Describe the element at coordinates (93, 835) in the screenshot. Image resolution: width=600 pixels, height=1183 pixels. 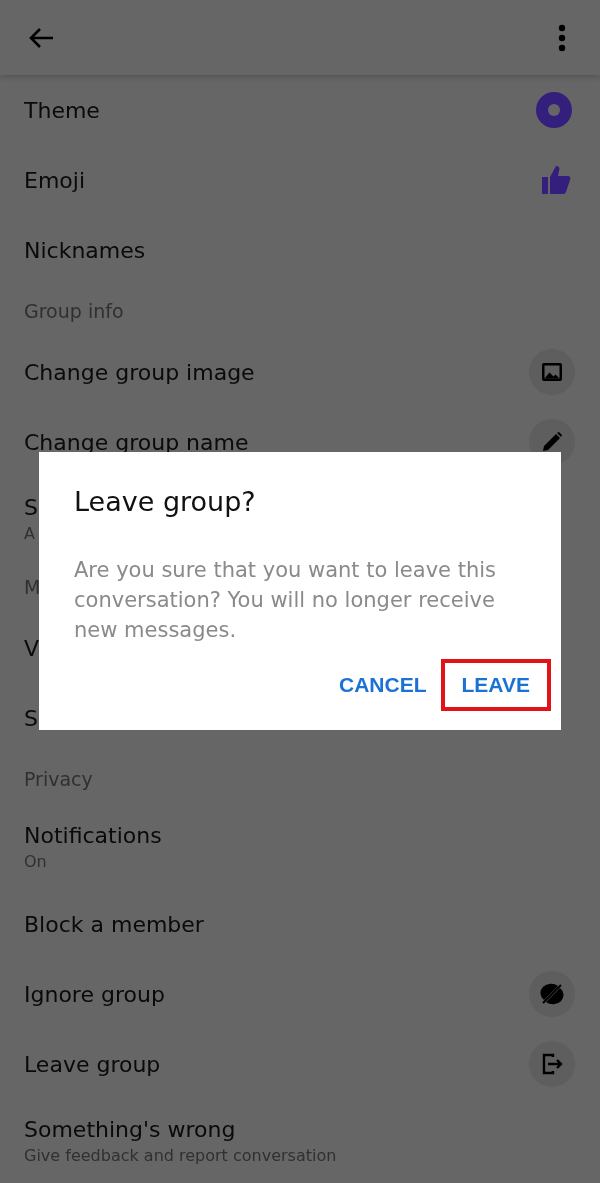
I see `menu-item-label: Notifications` at that location.